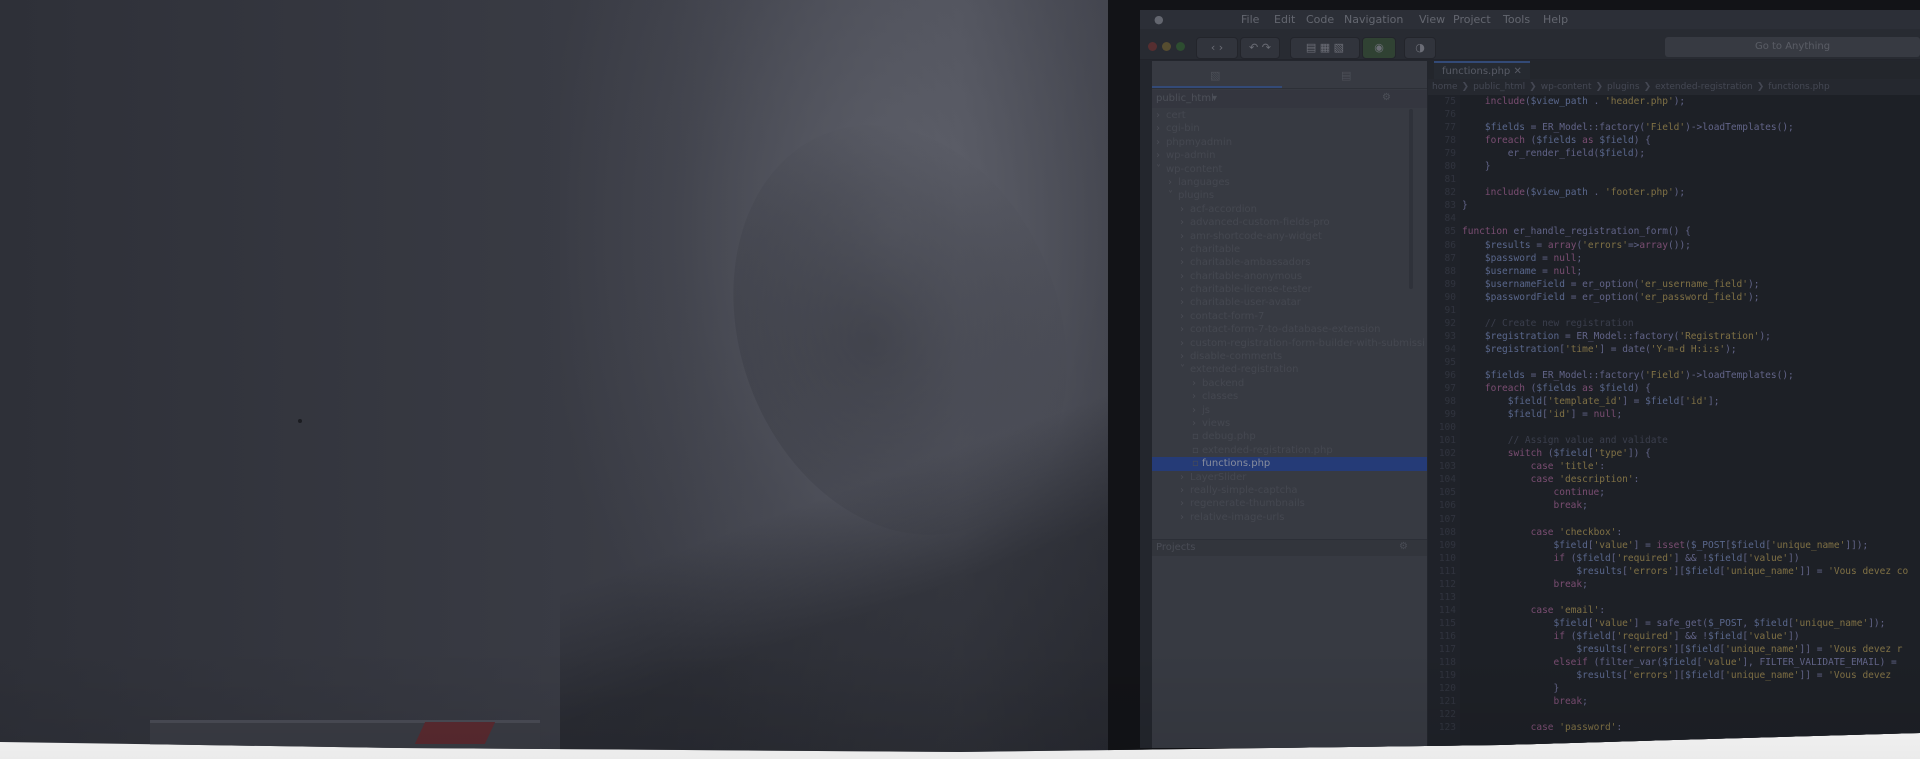  I want to click on window-minimize-button, so click(1166, 46).